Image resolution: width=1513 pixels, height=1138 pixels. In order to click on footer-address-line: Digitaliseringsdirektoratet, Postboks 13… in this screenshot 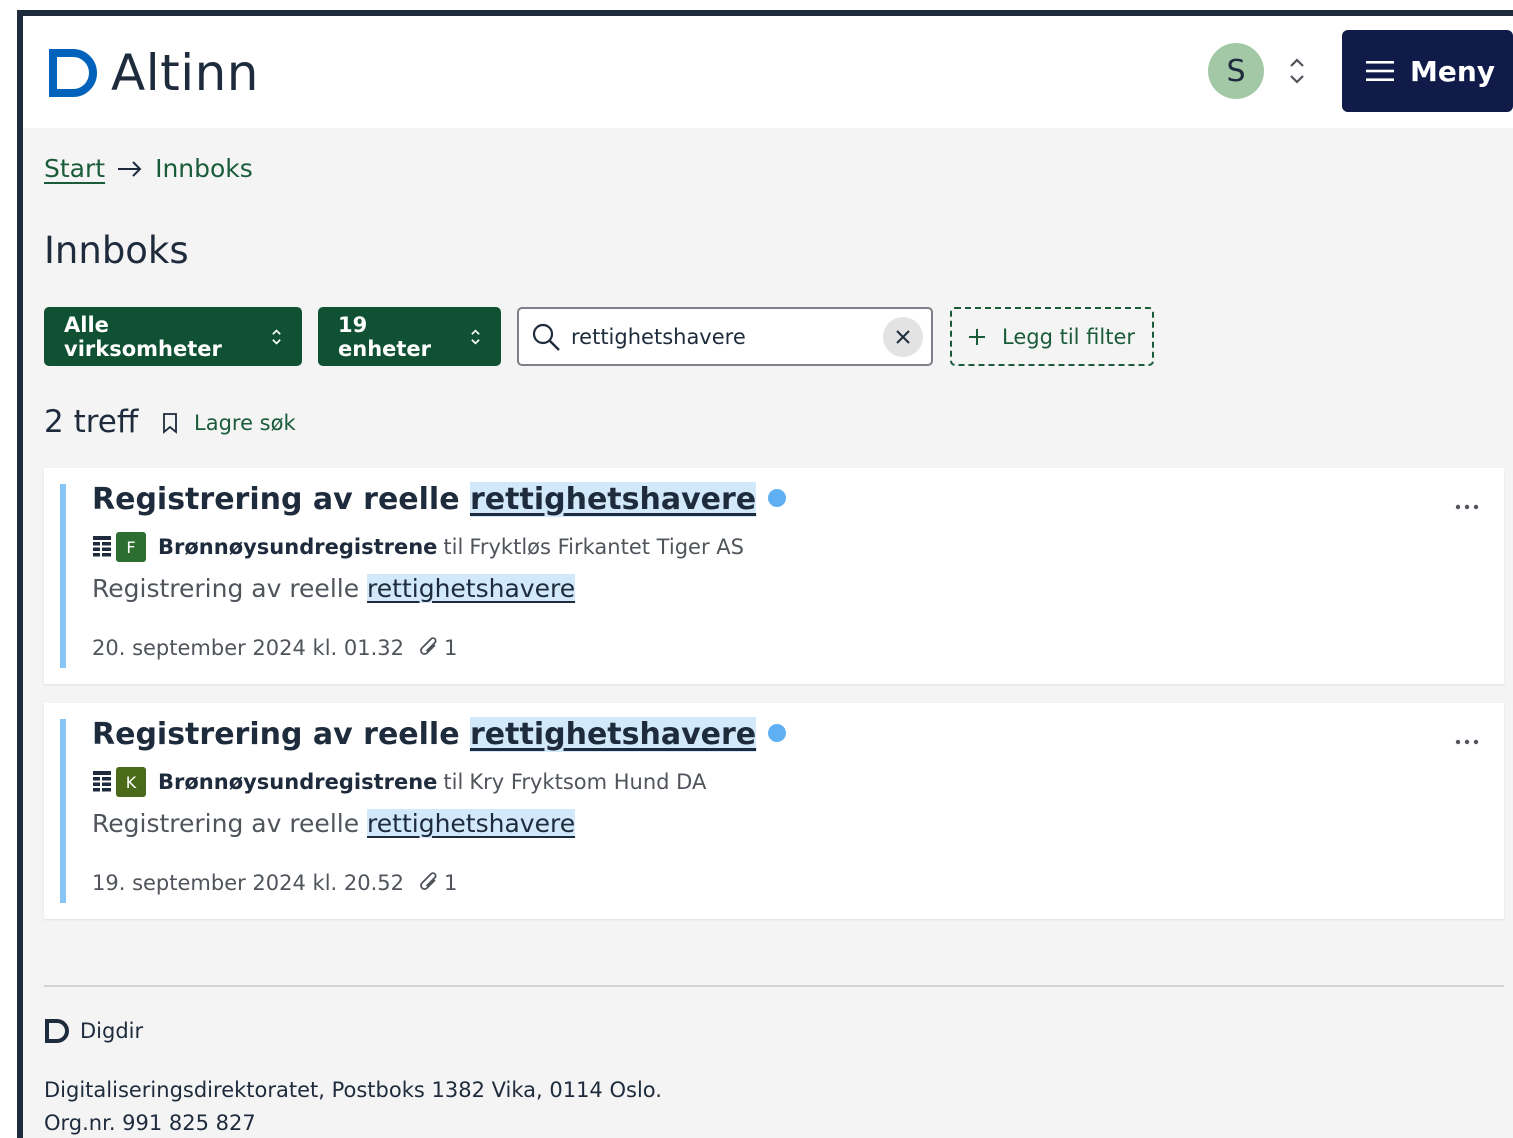, I will do `click(353, 1090)`.